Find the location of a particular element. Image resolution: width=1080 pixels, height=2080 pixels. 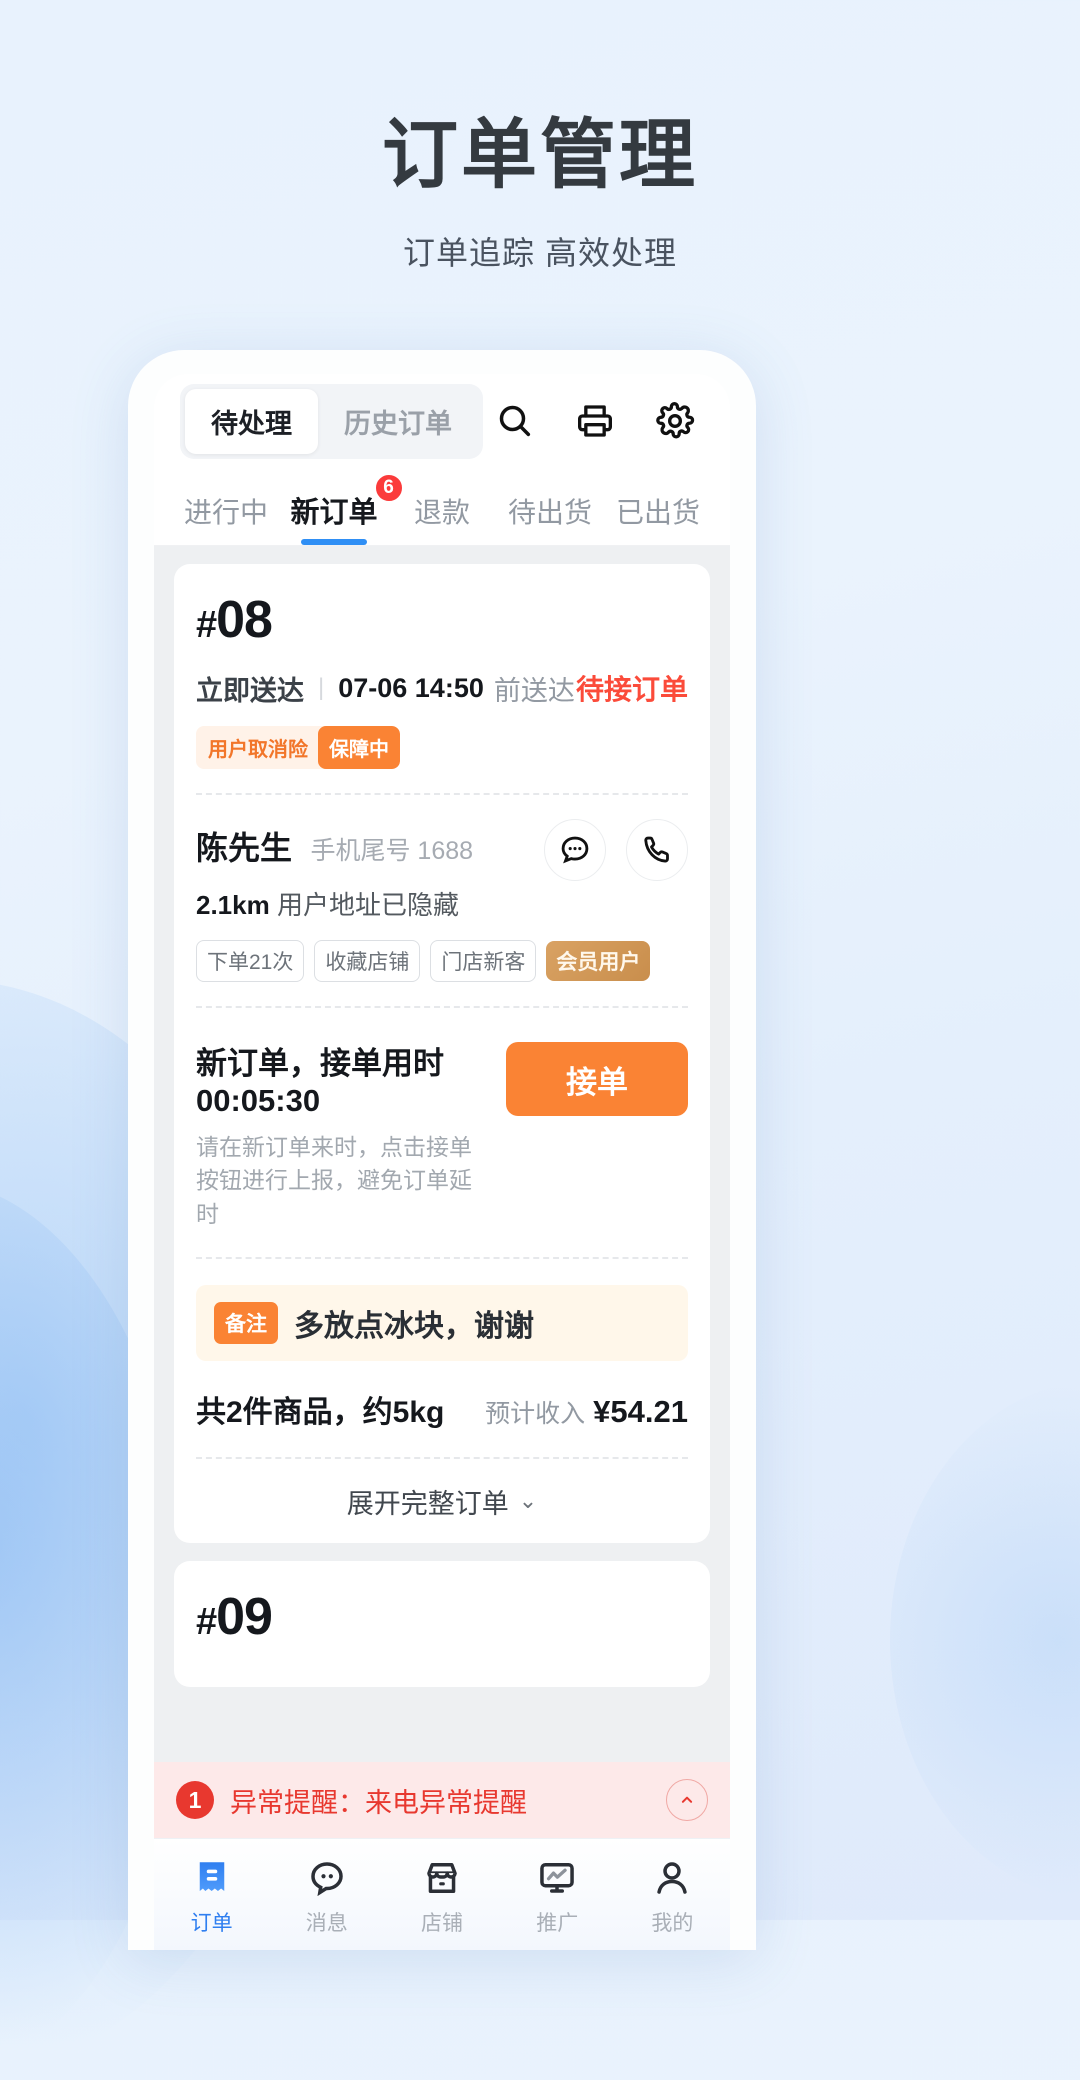

page-subtitle: 订单追踪 高效处理 is located at coordinates (540, 253).